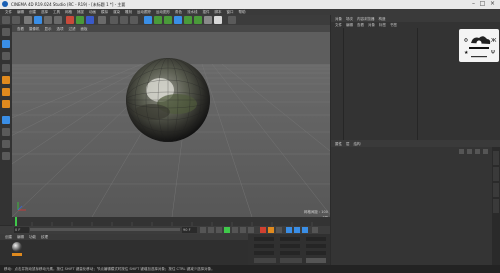 Image resolution: width=500 pixels, height=273 pixels. I want to click on size-z-field, so click(290, 253).